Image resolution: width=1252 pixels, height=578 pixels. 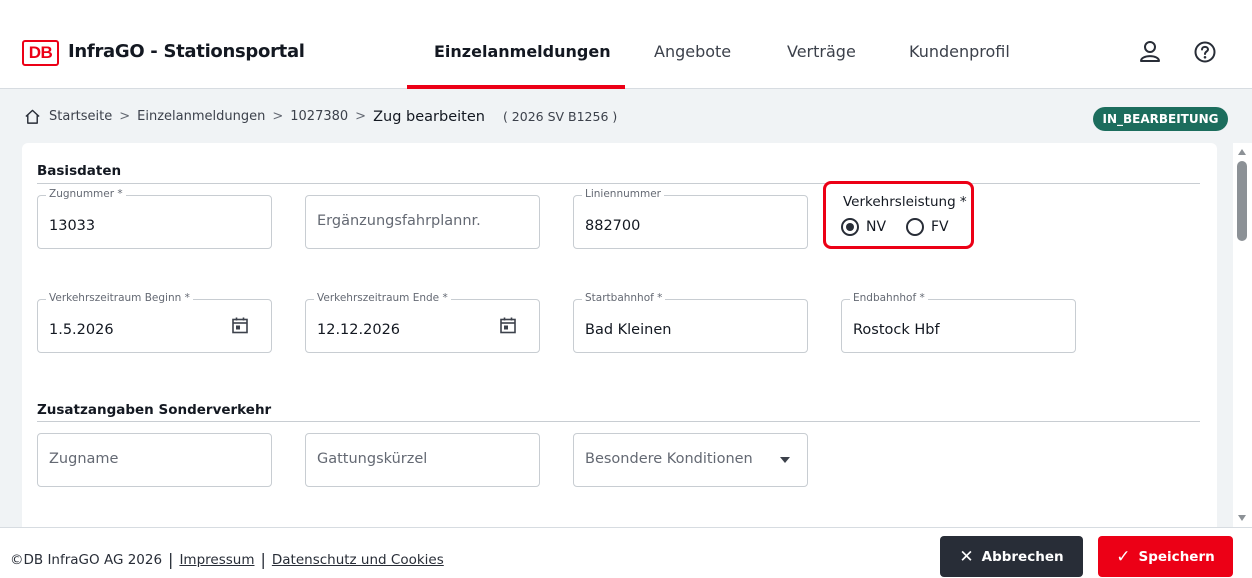 I want to click on status-badge: IN_BEARBEITUNG, so click(x=1160, y=119).